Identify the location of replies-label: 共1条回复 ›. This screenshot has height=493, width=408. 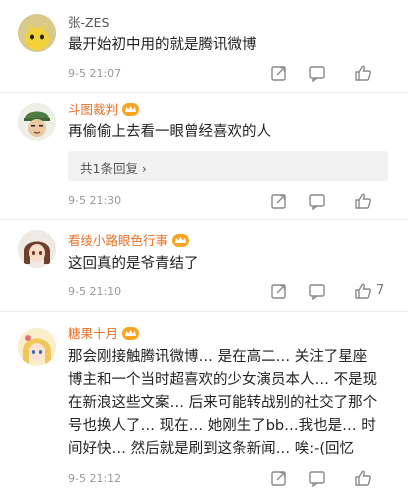
(113, 168).